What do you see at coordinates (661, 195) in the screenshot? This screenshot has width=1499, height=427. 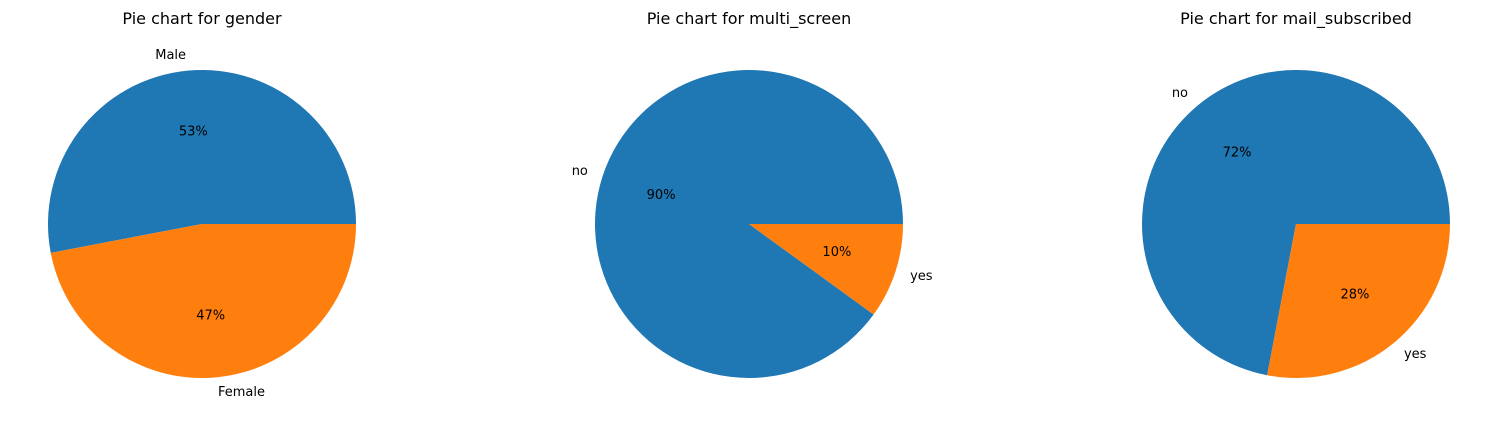 I see `pie-percent-label: 90%` at bounding box center [661, 195].